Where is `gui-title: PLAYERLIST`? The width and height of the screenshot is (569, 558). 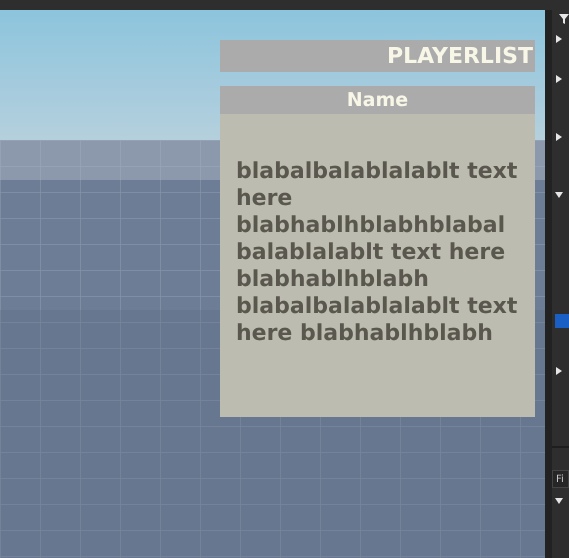 gui-title: PLAYERLIST is located at coordinates (459, 56).